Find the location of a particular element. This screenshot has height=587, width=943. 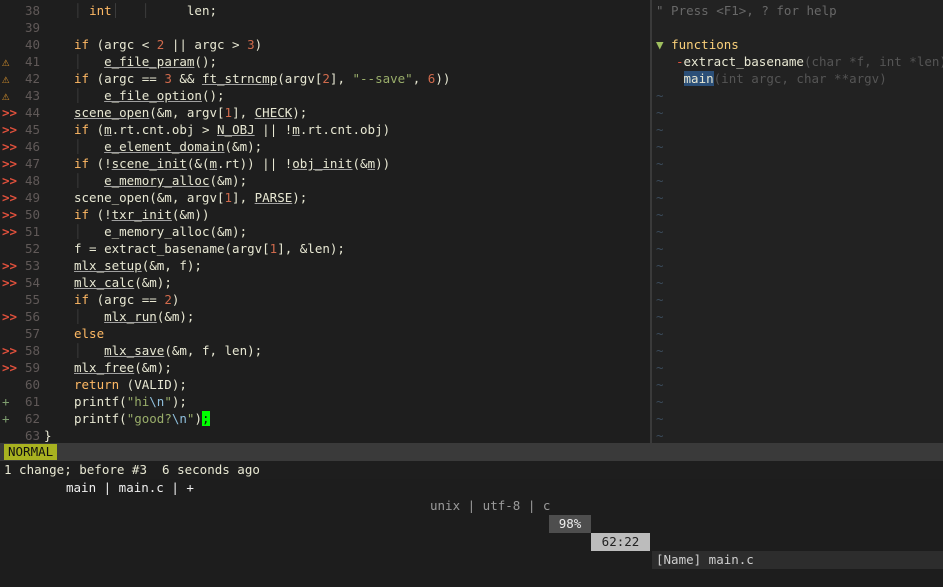

code-token: mlx_save is located at coordinates (134, 350).